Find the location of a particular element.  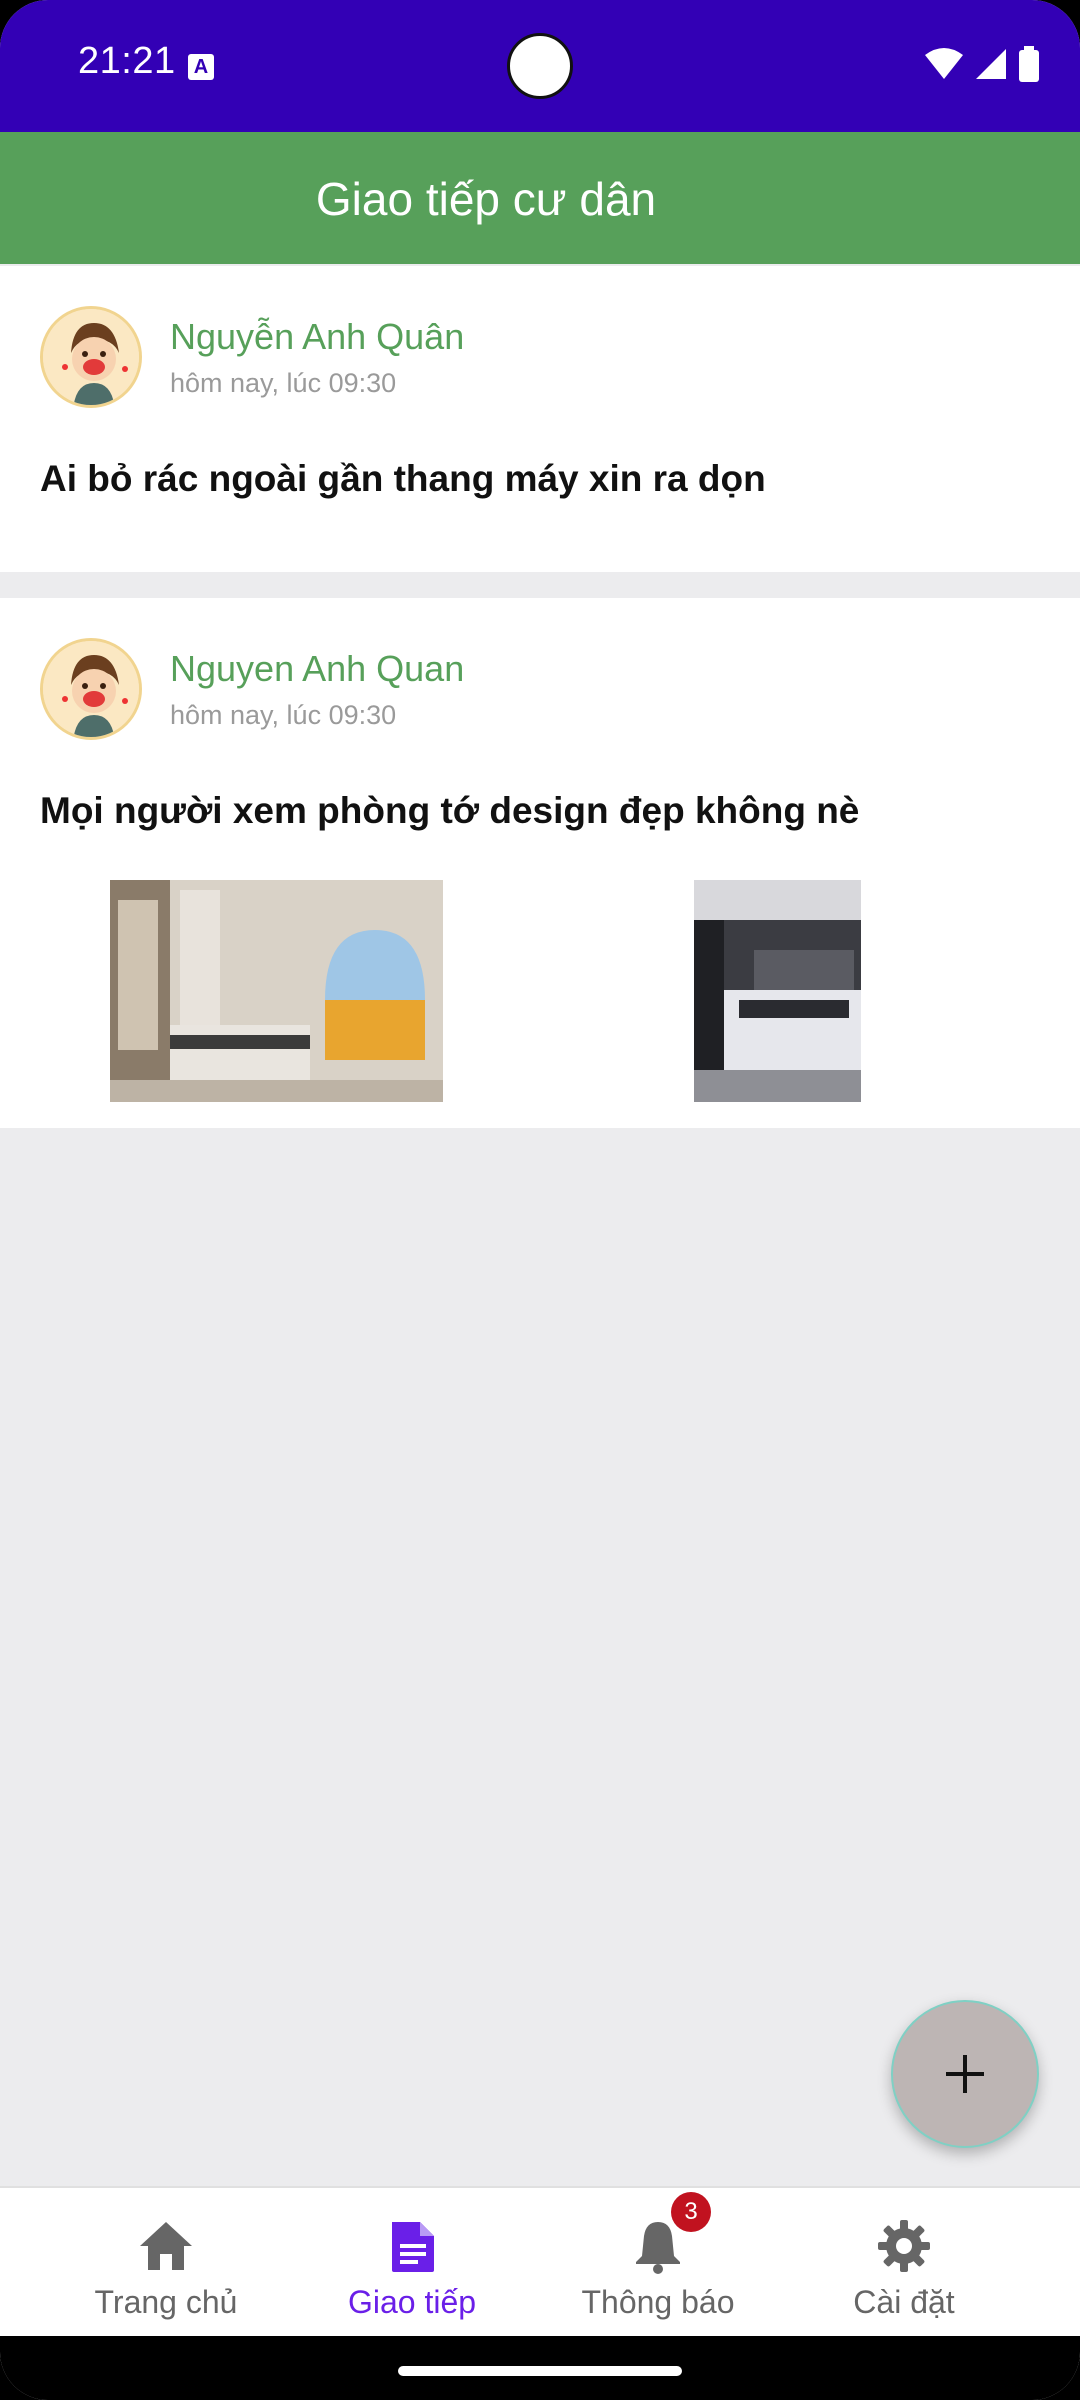

home-gesture-bar is located at coordinates (540, 2371).